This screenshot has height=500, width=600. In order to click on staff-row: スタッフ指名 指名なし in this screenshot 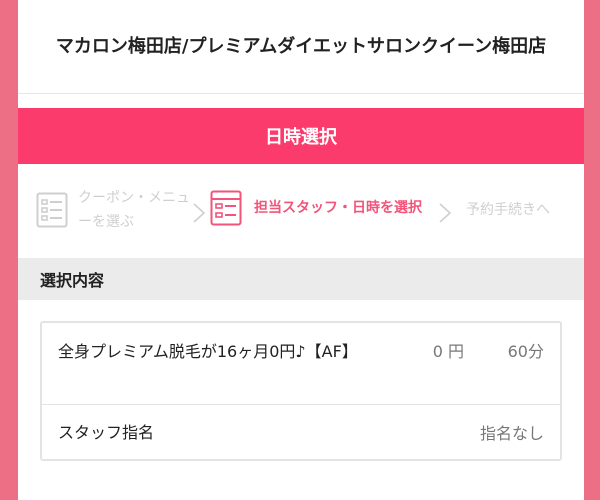, I will do `click(301, 432)`.